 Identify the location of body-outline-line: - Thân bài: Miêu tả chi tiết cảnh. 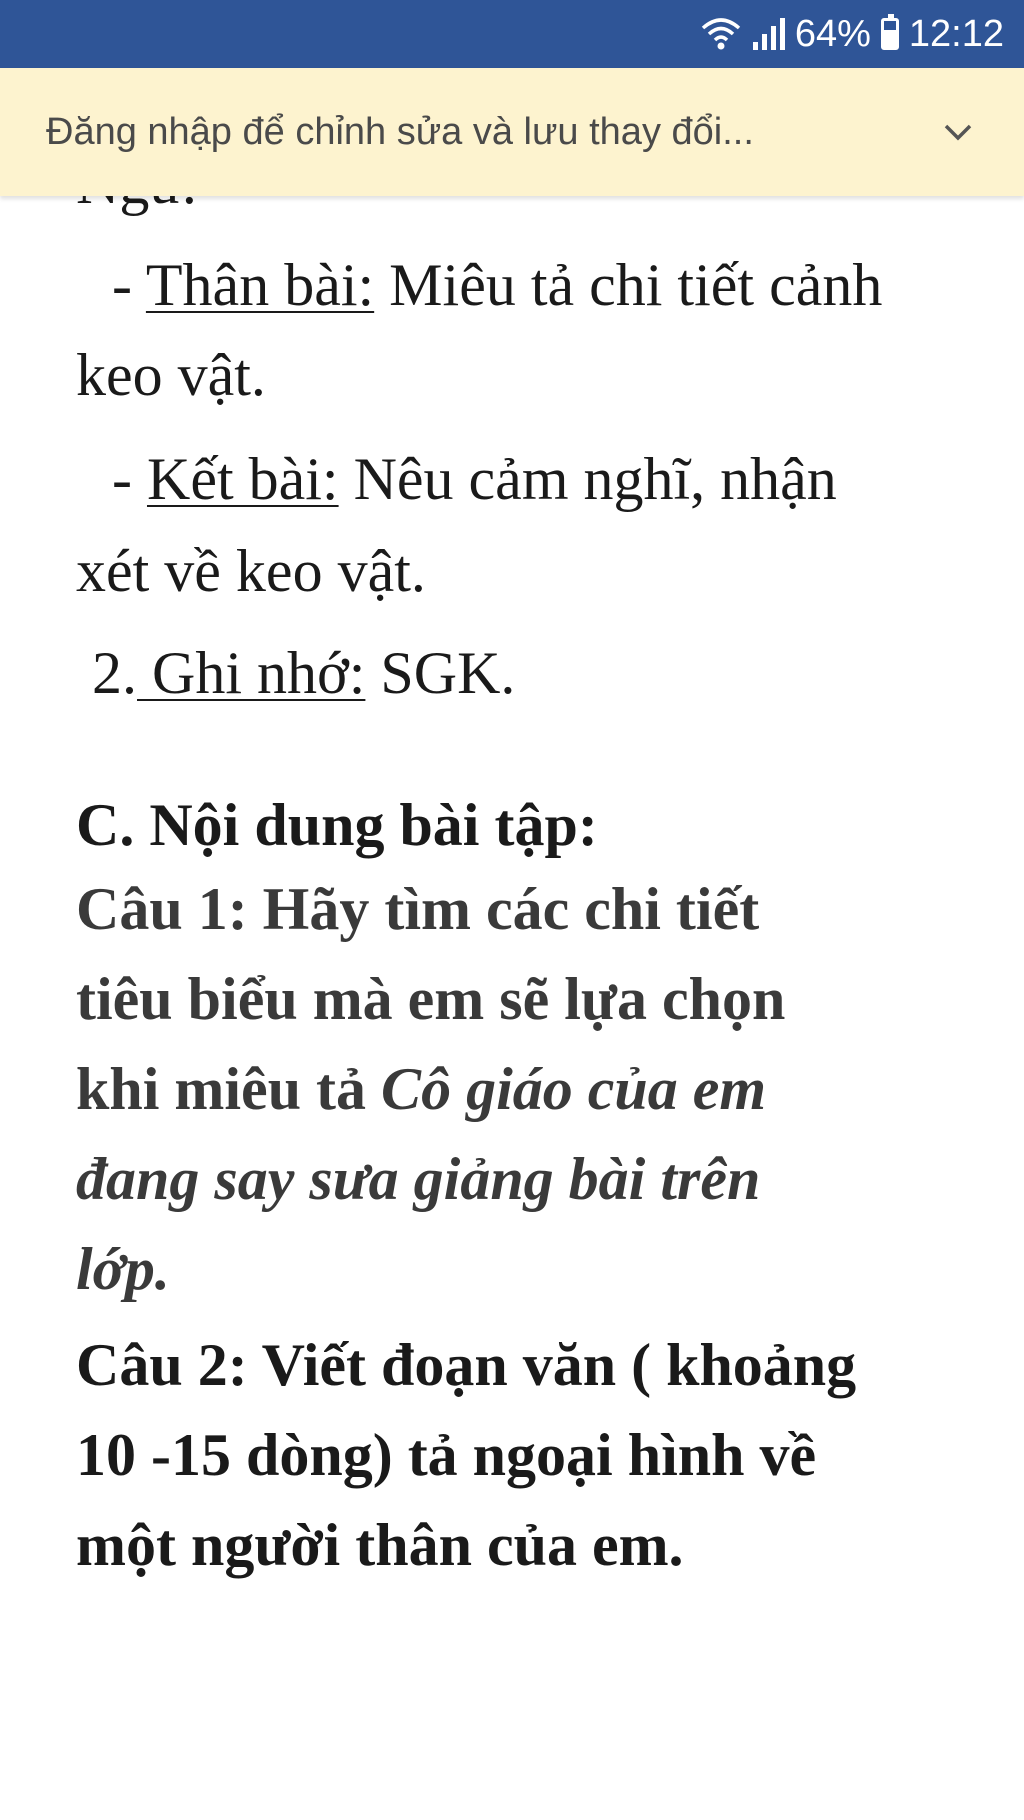
(497, 285).